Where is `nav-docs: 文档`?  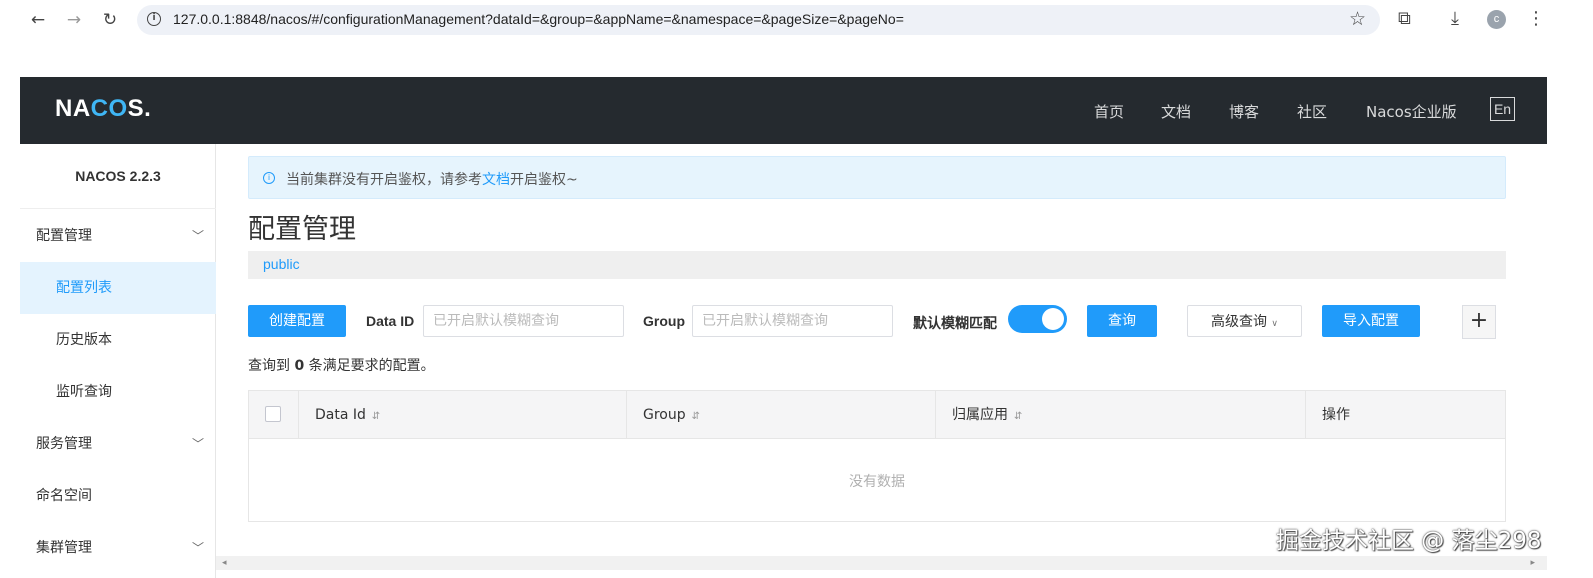 nav-docs: 文档 is located at coordinates (1176, 111).